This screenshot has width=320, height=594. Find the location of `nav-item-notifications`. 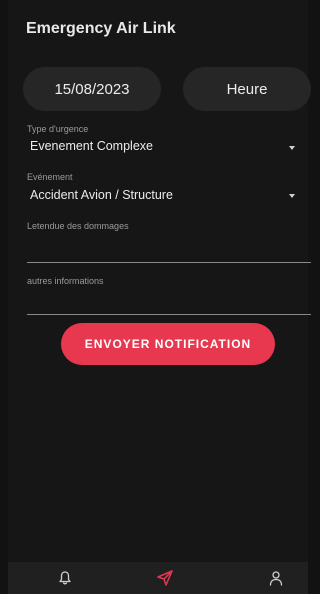

nav-item-notifications is located at coordinates (65, 578).